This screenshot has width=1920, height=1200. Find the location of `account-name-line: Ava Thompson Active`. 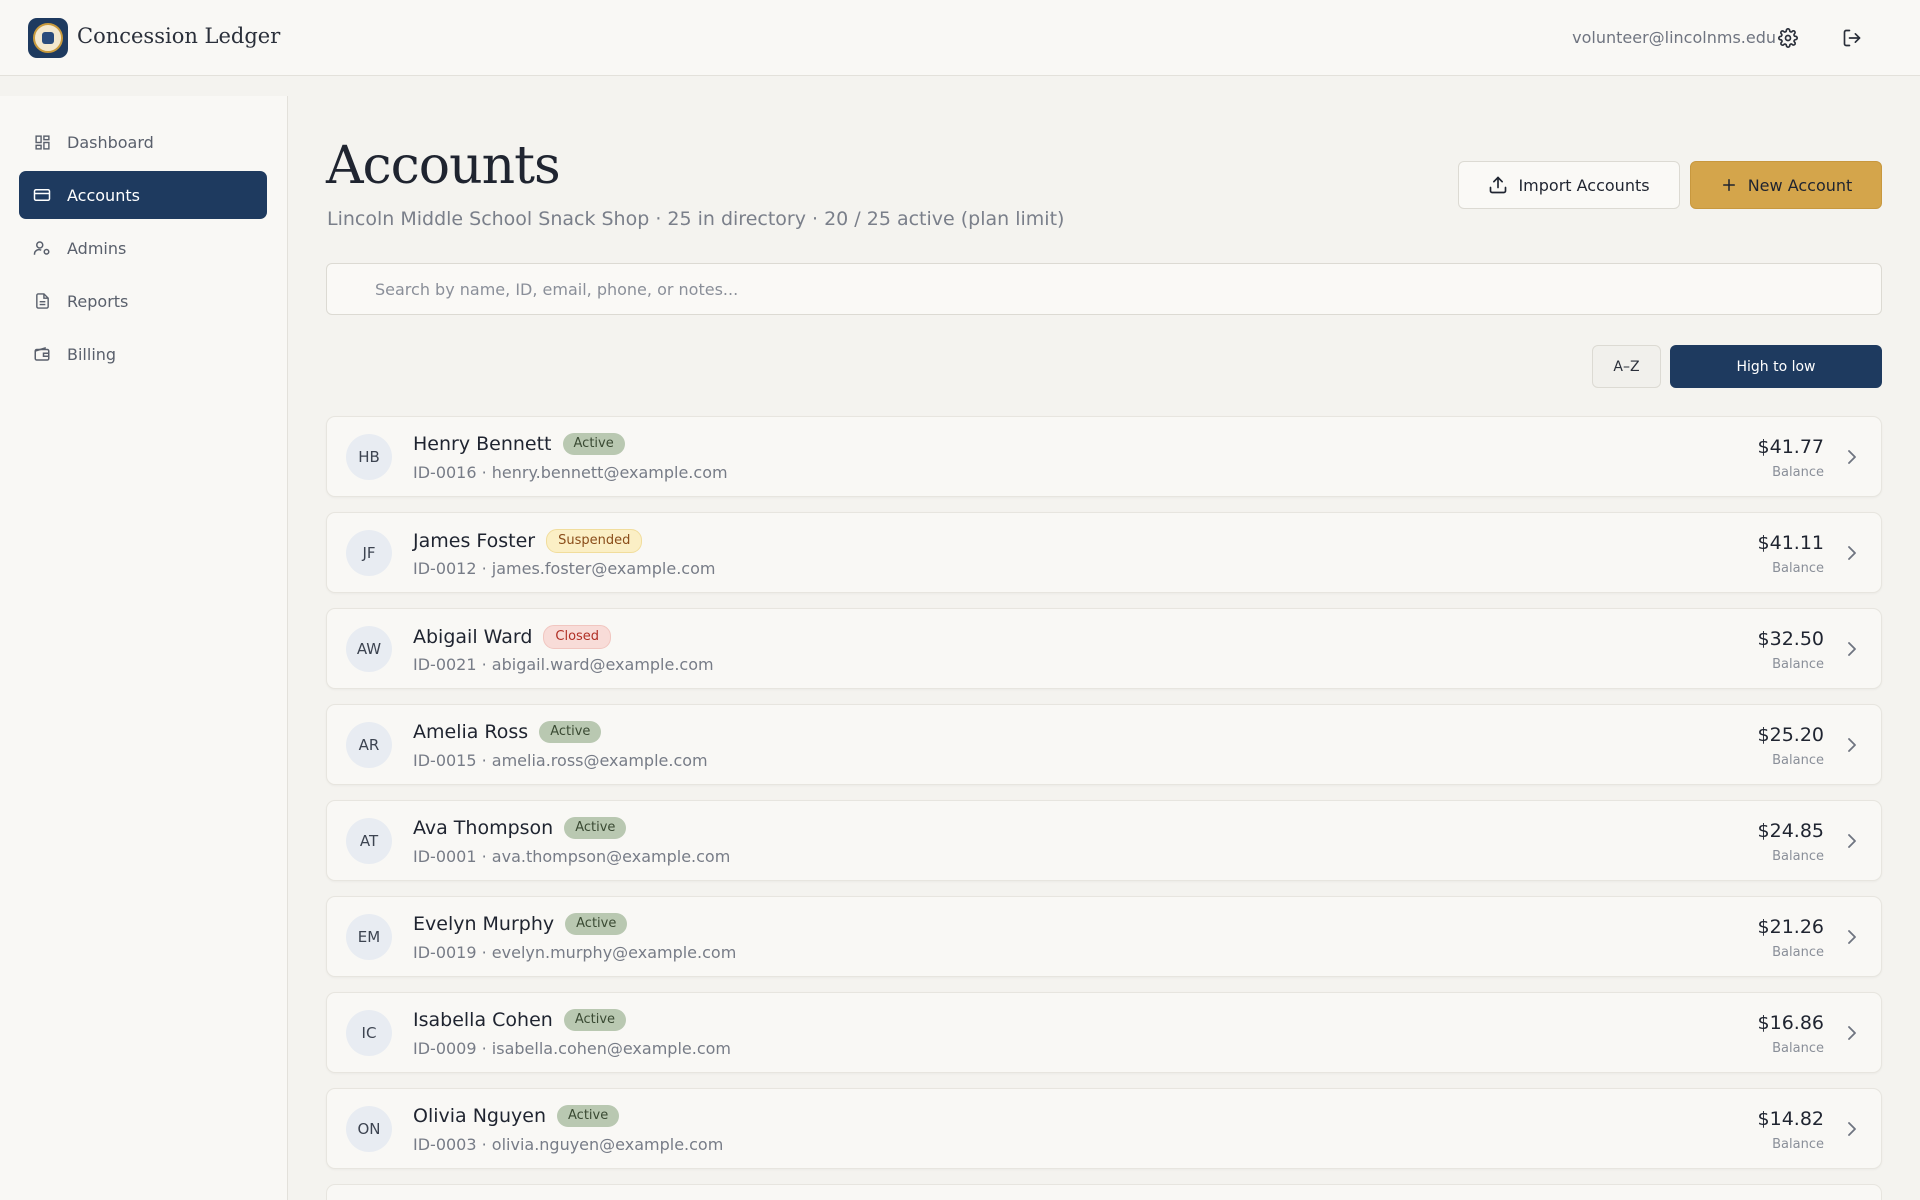

account-name-line: Ava Thompson Active is located at coordinates (520, 828).